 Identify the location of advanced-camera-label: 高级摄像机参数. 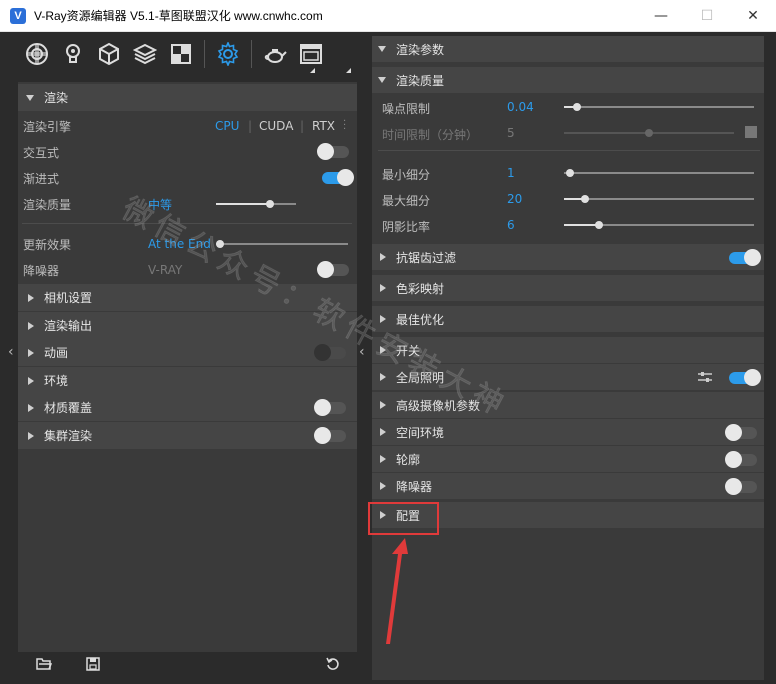
(438, 405).